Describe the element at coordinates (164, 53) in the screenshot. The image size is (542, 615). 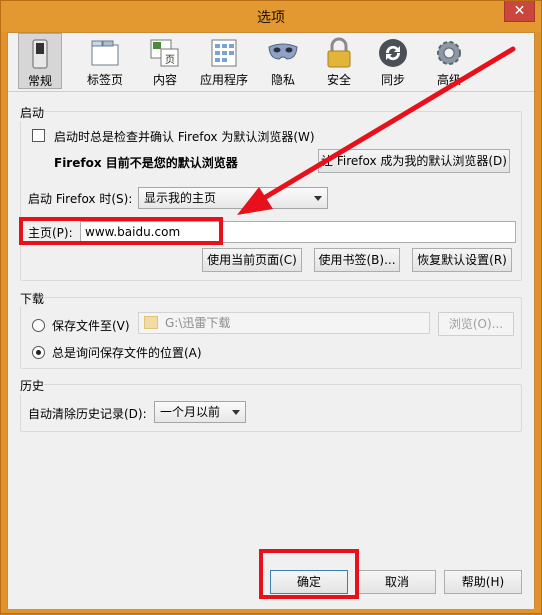
I see `content-icon: 页` at that location.